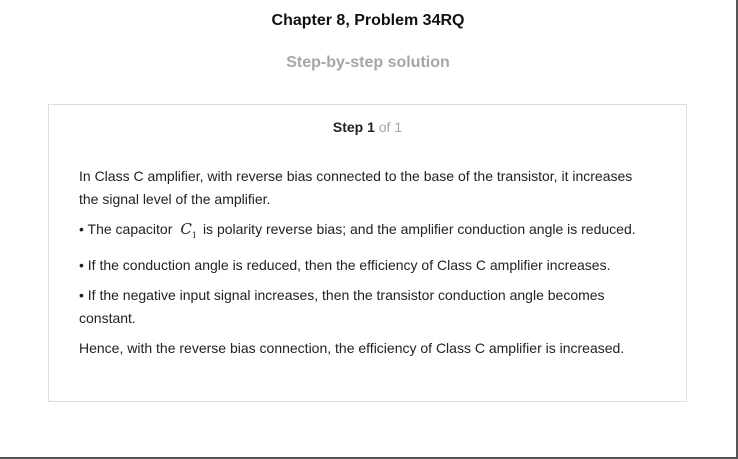 Image resolution: width=738 pixels, height=459 pixels. I want to click on capacitor-symbol: C1, so click(188, 230).